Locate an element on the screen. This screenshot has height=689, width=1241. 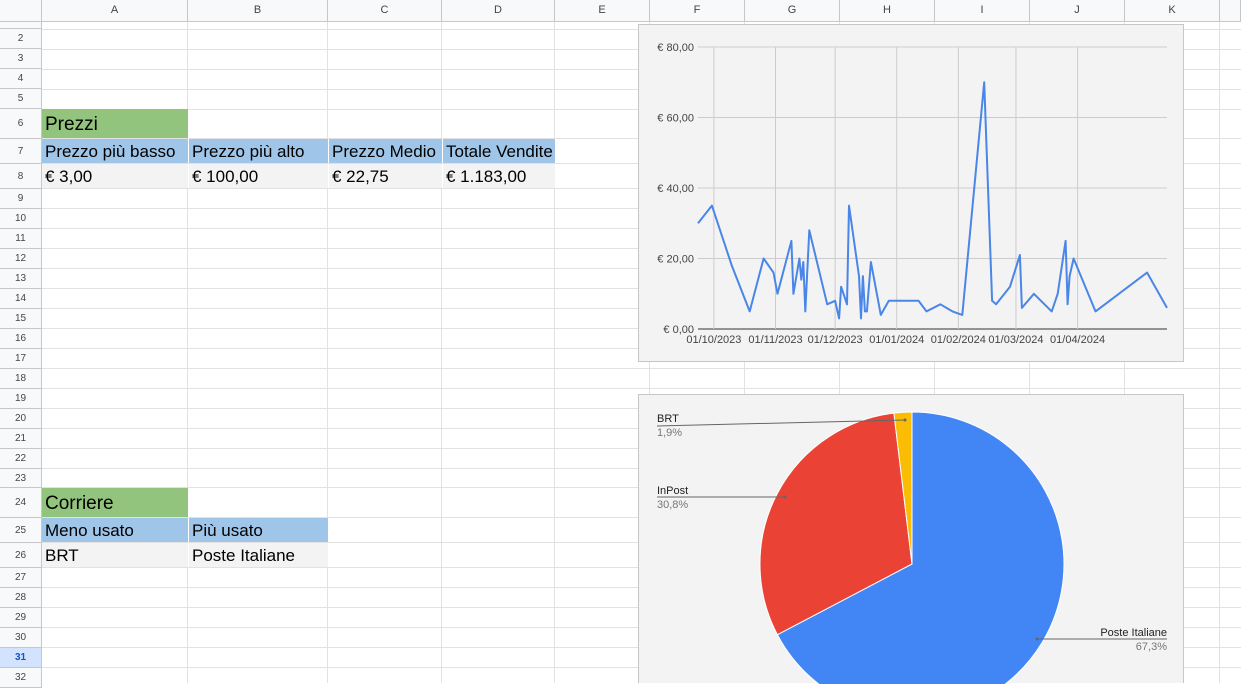
column-header-a: A is located at coordinates (115, 11).